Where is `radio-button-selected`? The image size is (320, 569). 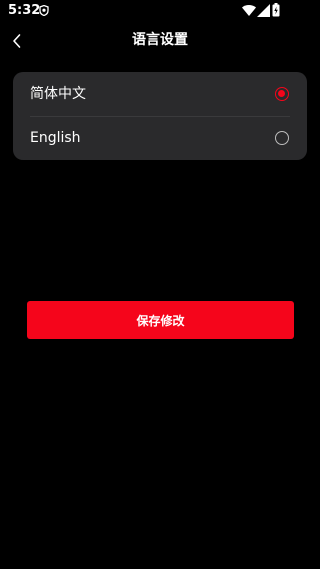
radio-button-selected is located at coordinates (282, 94).